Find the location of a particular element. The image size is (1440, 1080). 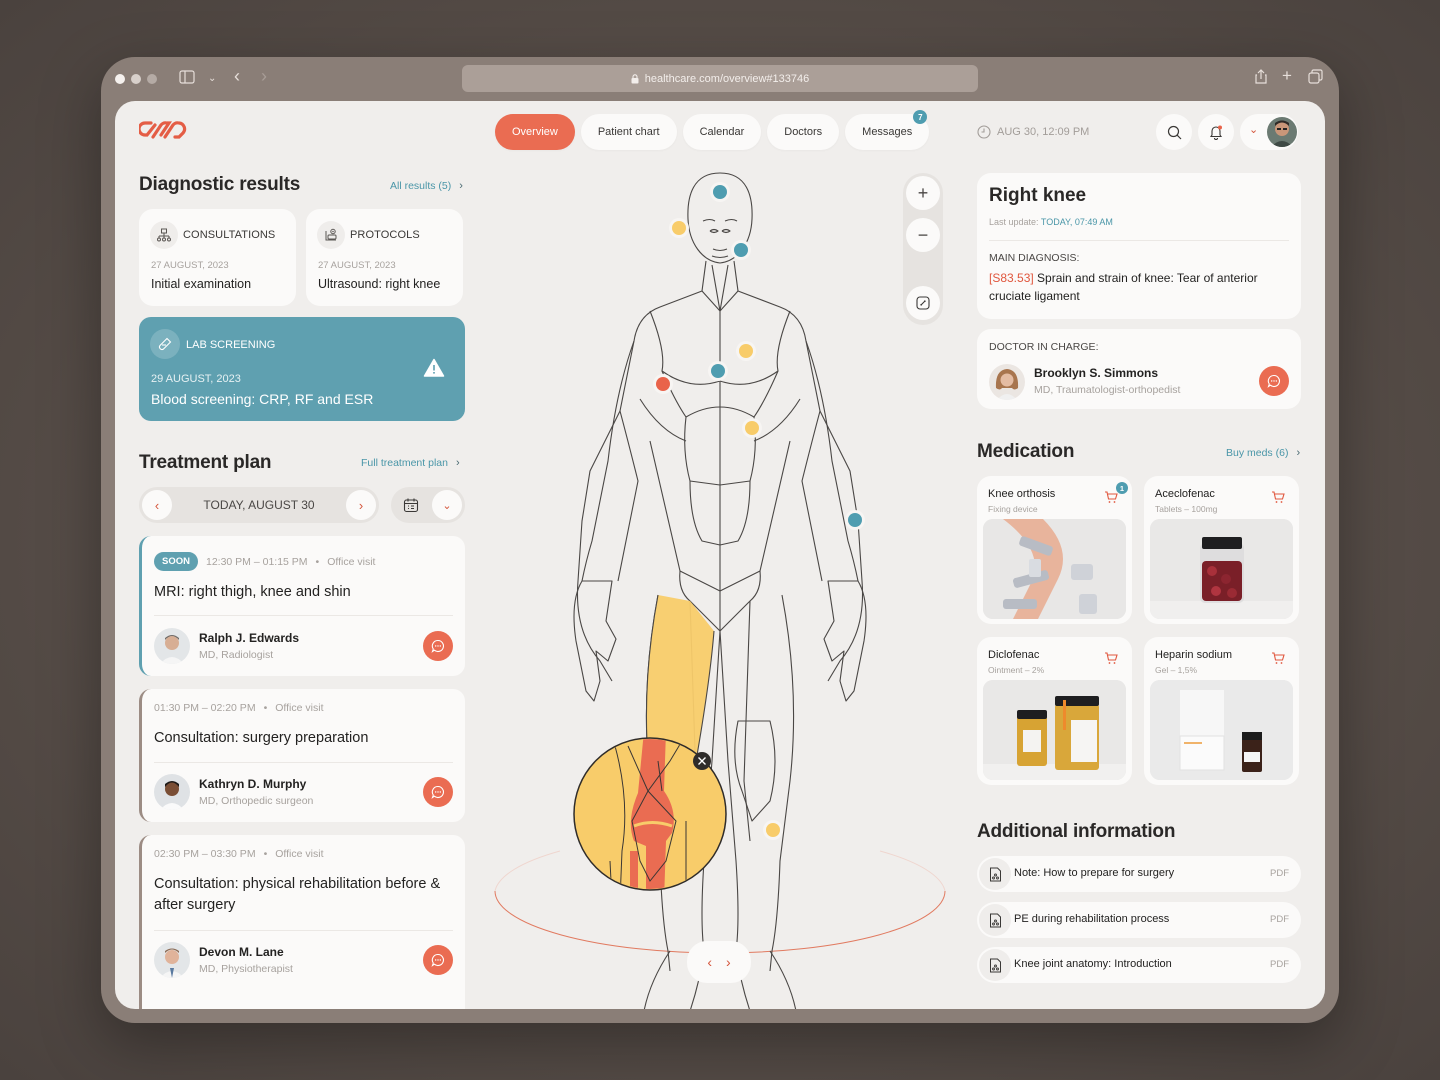

divider is located at coordinates (1139, 240).